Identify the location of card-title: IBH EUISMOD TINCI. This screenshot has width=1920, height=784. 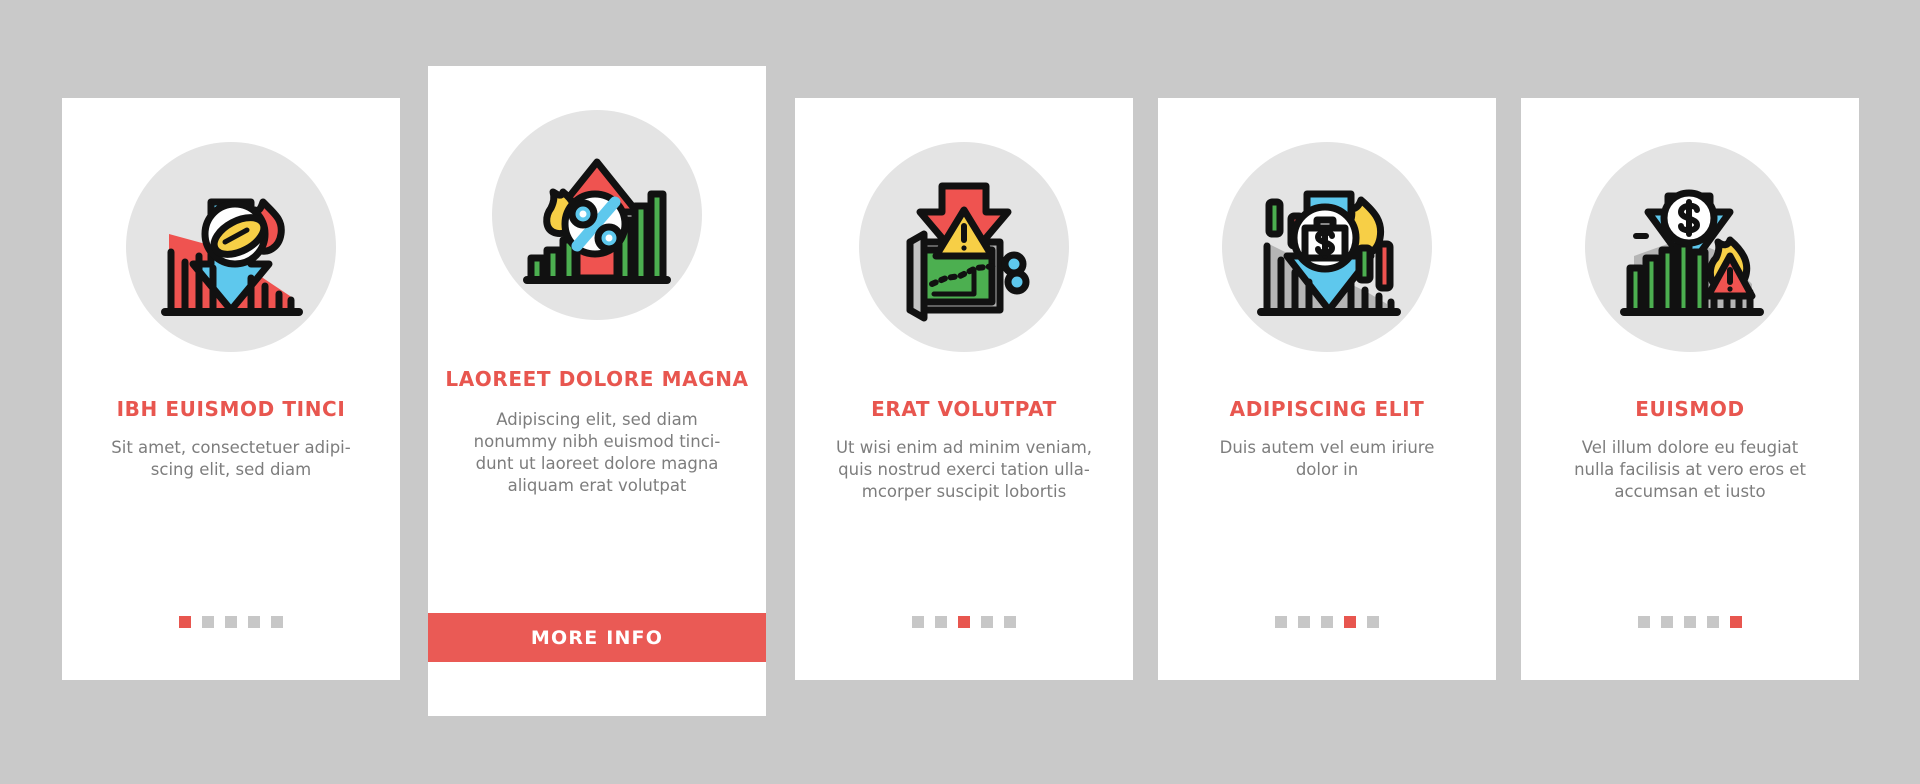
(231, 409).